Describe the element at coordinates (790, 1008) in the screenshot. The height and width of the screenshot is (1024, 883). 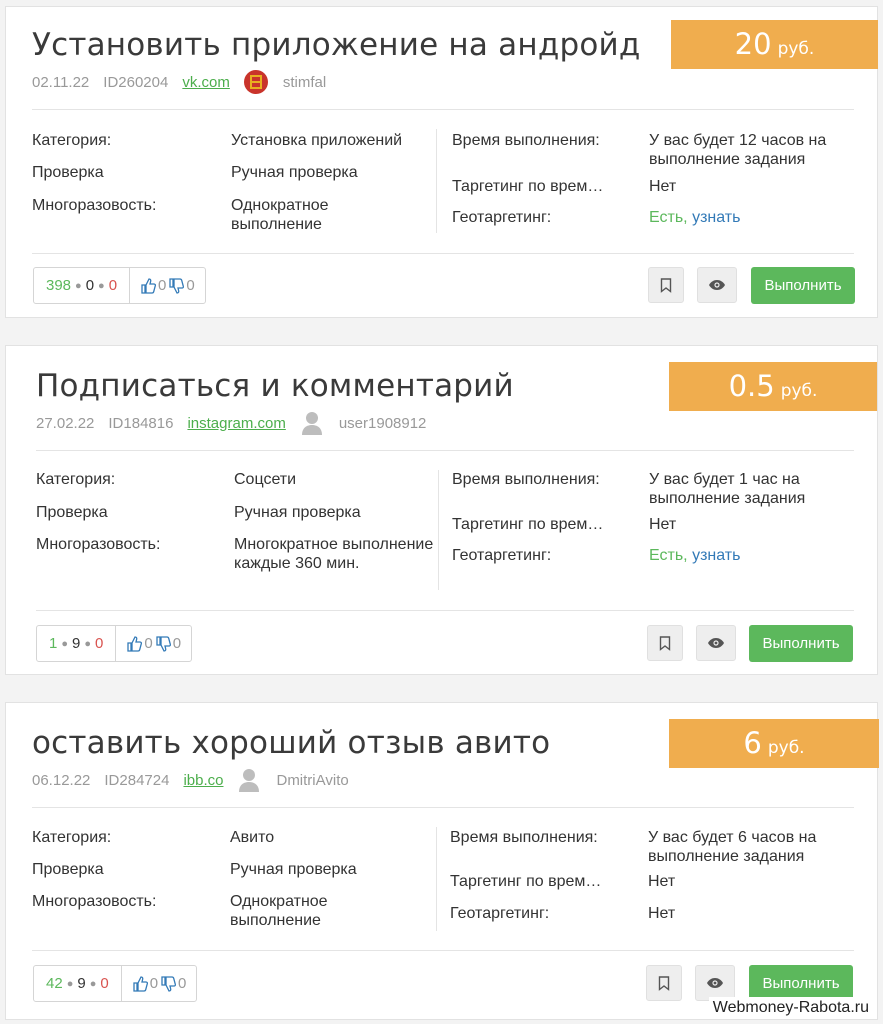
I see `site-watermark: Webmoney-Rabota.ru` at that location.